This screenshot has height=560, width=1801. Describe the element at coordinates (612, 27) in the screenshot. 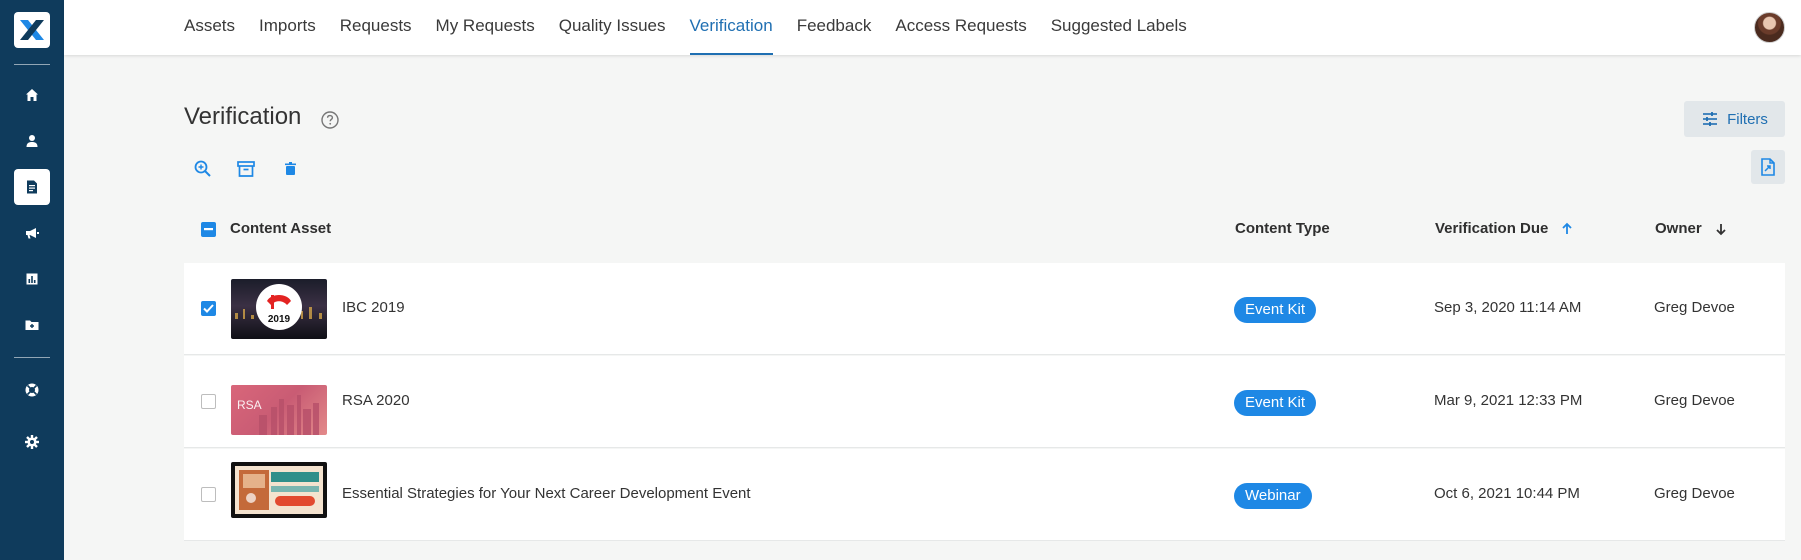

I see `tab-quality-issues: Quality Issues` at that location.